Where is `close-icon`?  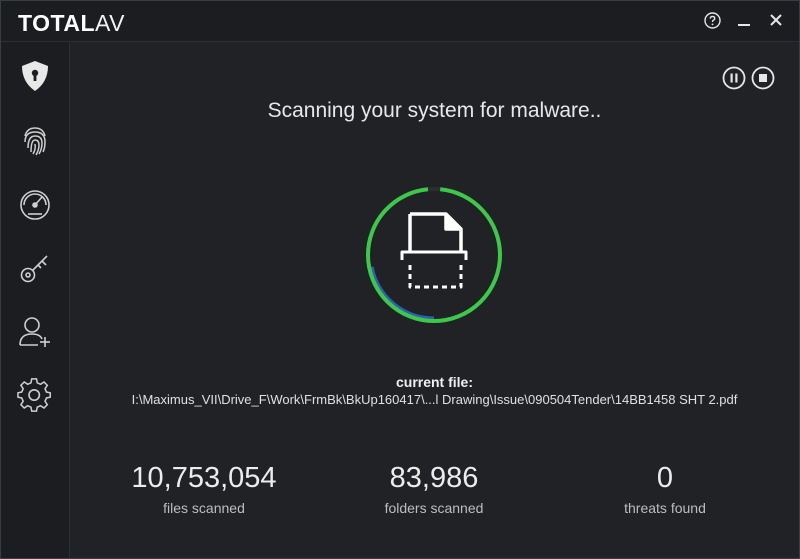
close-icon is located at coordinates (776, 20).